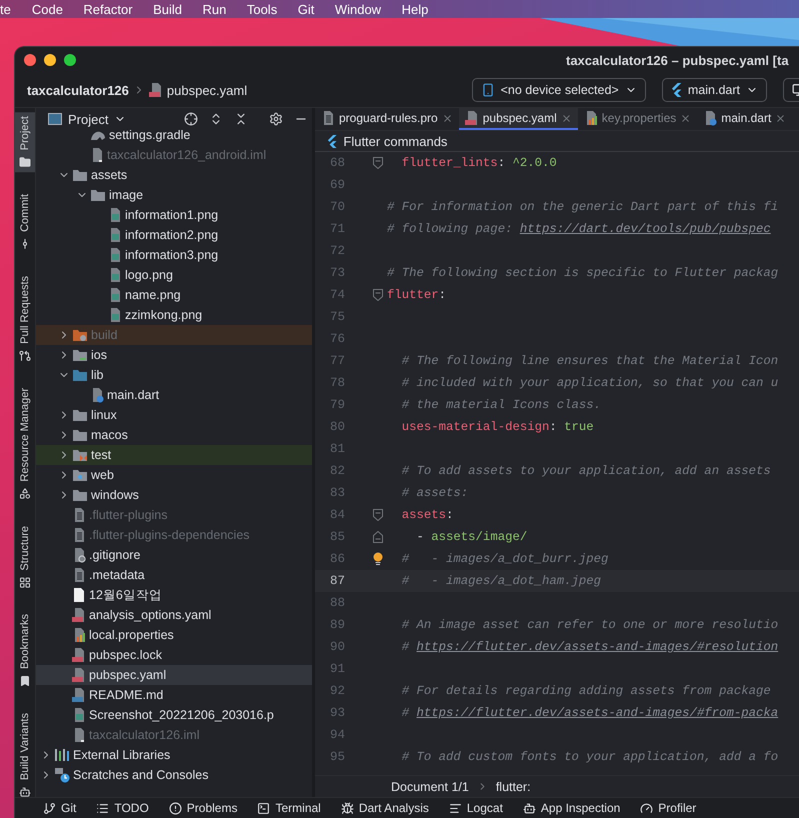 Image resolution: width=799 pixels, height=818 pixels. I want to click on tree-item: local.properties, so click(174, 635).